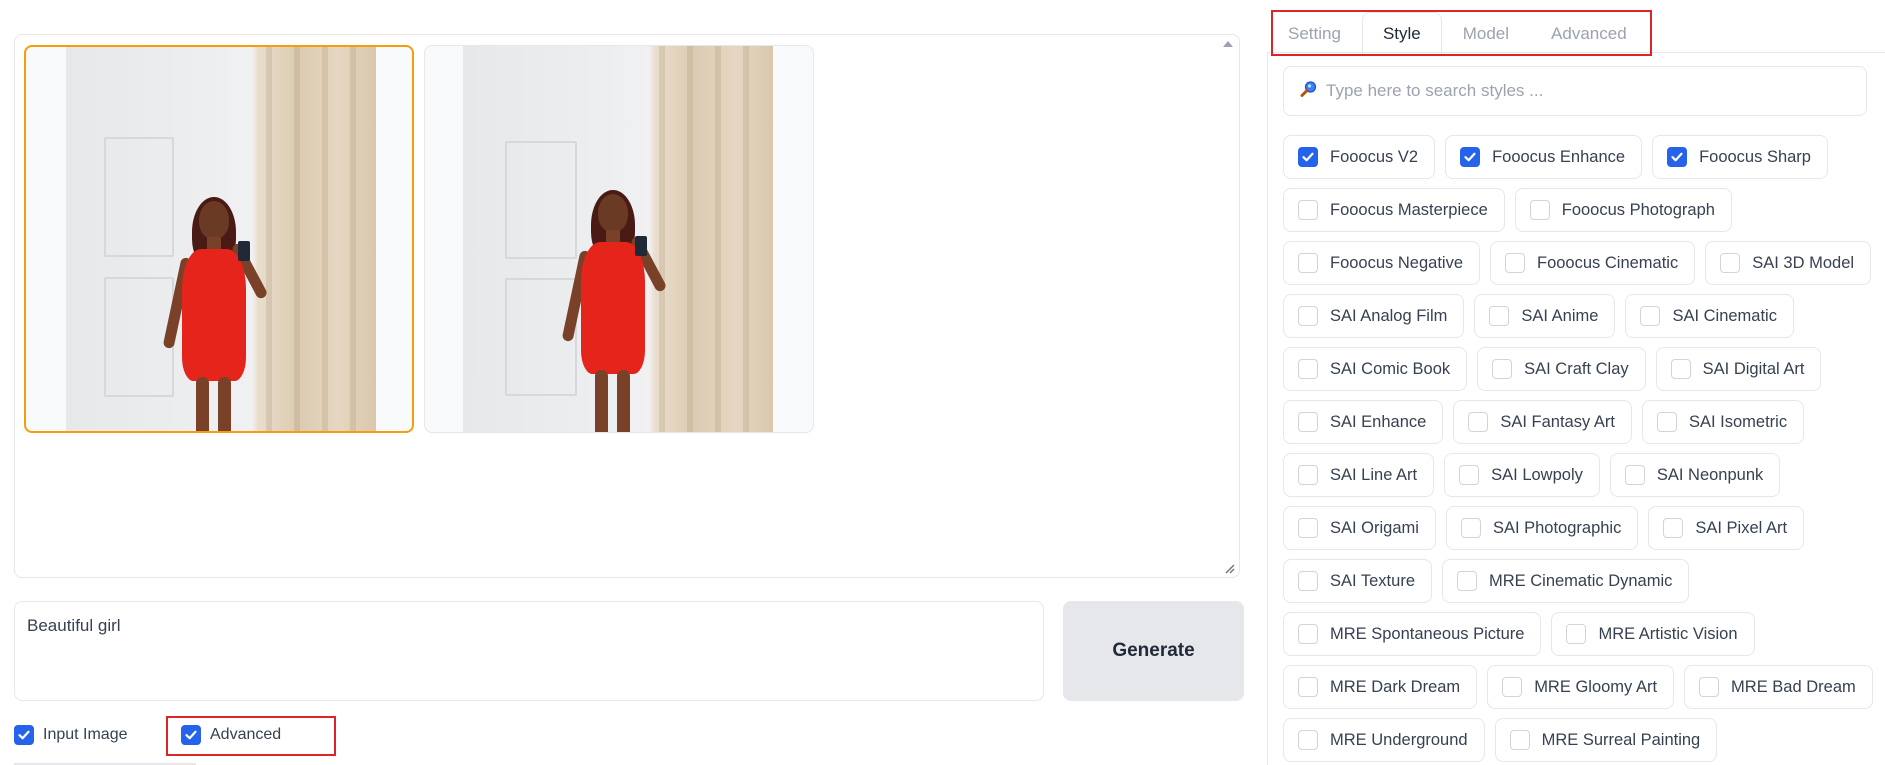 The image size is (1885, 765). What do you see at coordinates (1409, 209) in the screenshot?
I see `style-option-label: Fooocus Masterpiece` at bounding box center [1409, 209].